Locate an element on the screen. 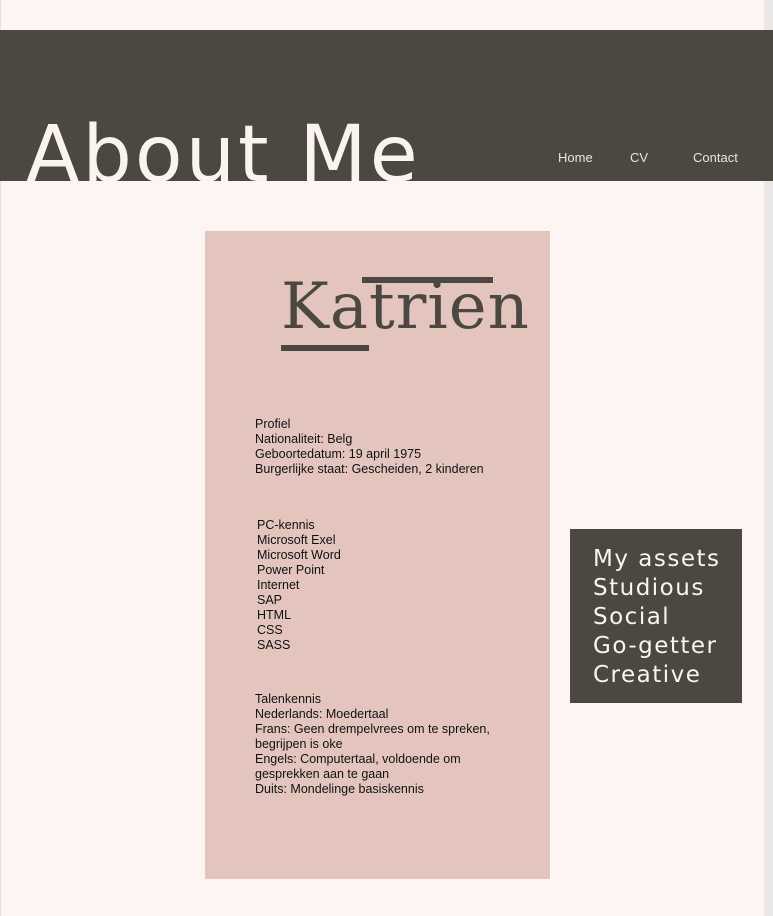 Image resolution: width=773 pixels, height=916 pixels. name-logo: Katrien is located at coordinates (405, 313).